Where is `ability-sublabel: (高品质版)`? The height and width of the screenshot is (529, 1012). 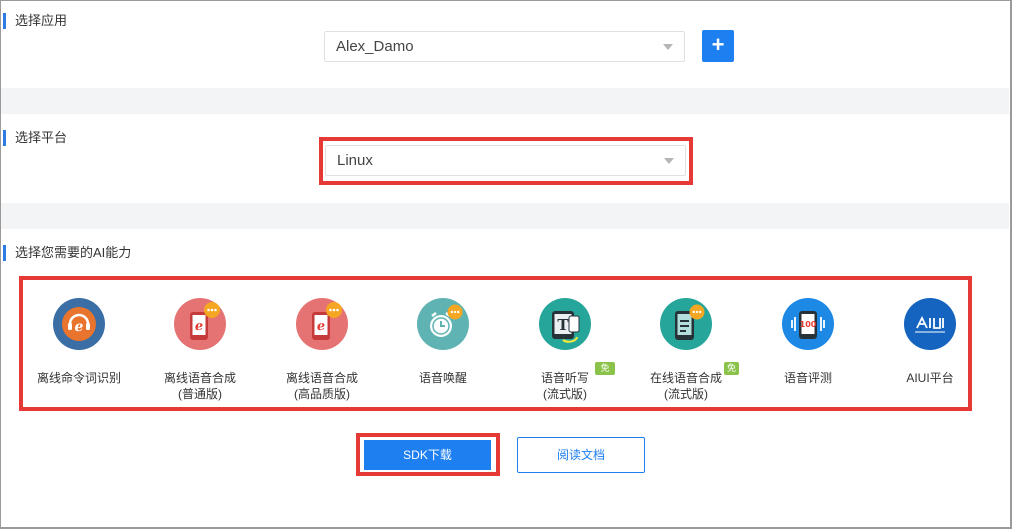 ability-sublabel: (高品质版) is located at coordinates (322, 394).